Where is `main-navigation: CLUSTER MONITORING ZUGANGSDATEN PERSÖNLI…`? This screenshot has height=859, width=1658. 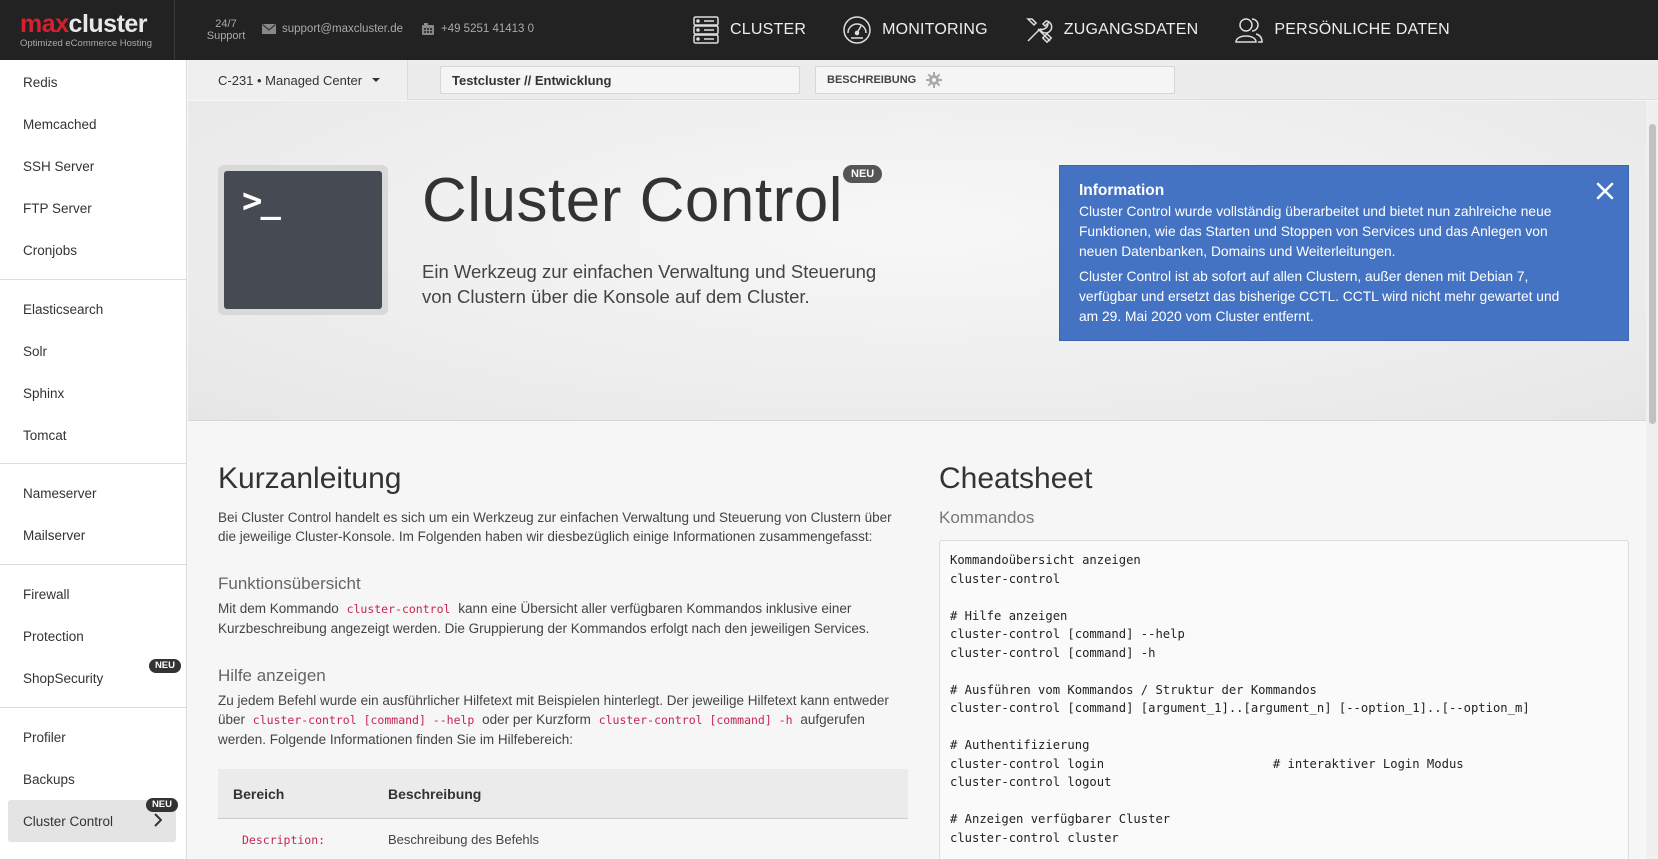
main-navigation: CLUSTER MONITORING ZUGANGSDATEN PERSÖNLI… is located at coordinates (1071, 30).